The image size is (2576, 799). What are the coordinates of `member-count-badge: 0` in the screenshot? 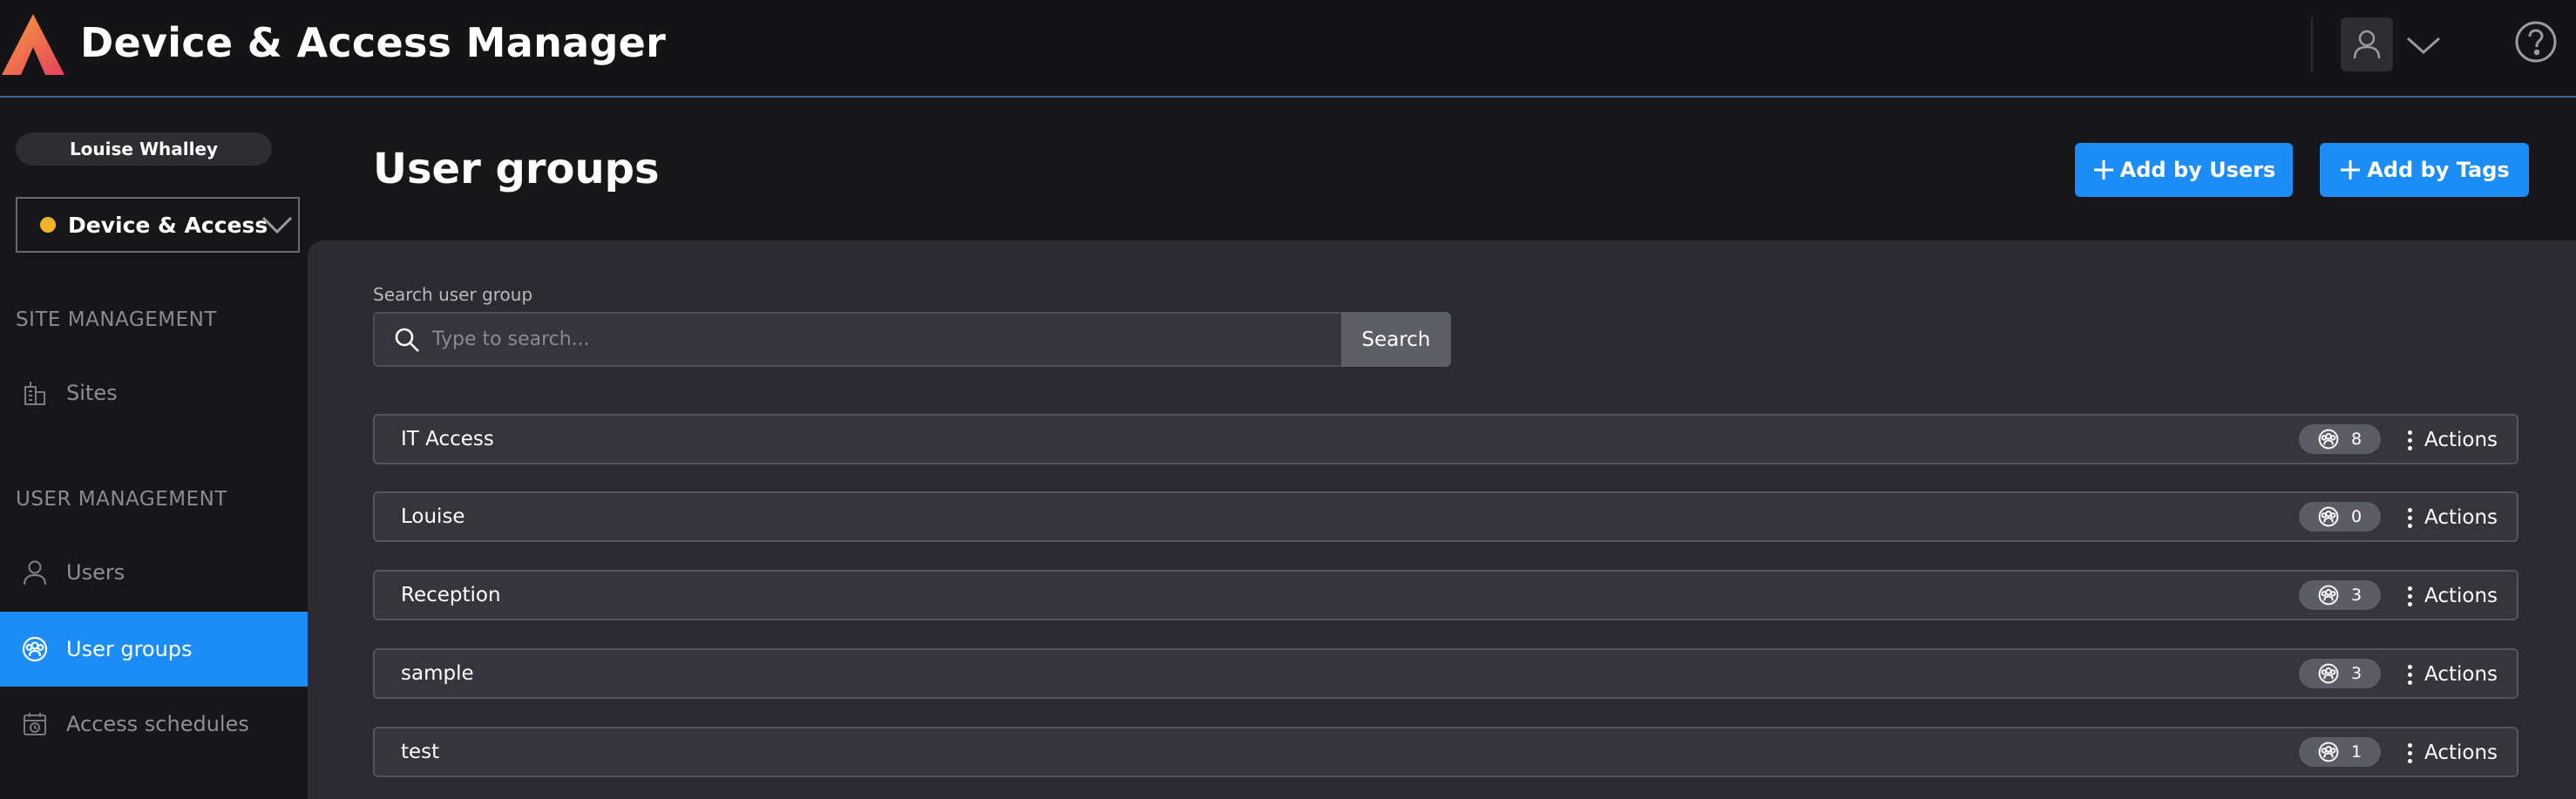 It's located at (2340, 517).